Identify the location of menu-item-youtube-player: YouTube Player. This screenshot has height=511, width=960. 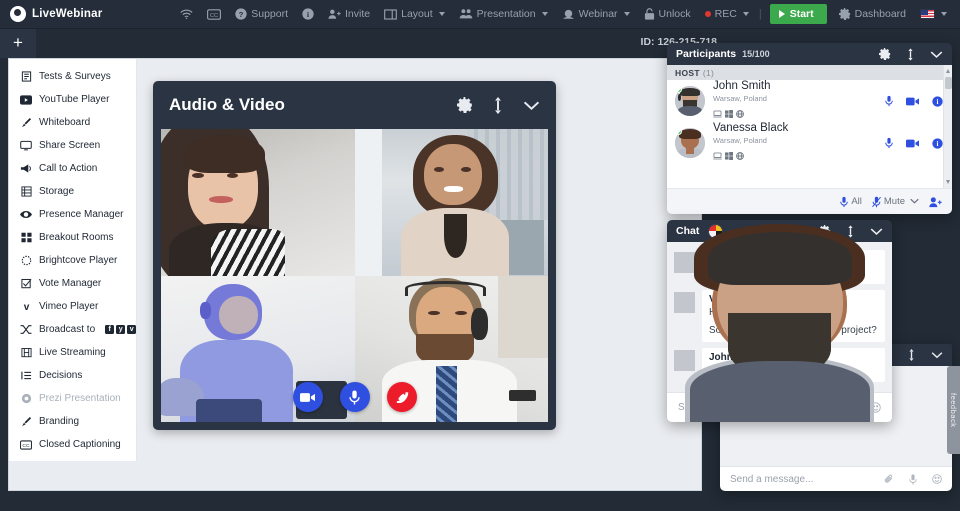
(72, 99).